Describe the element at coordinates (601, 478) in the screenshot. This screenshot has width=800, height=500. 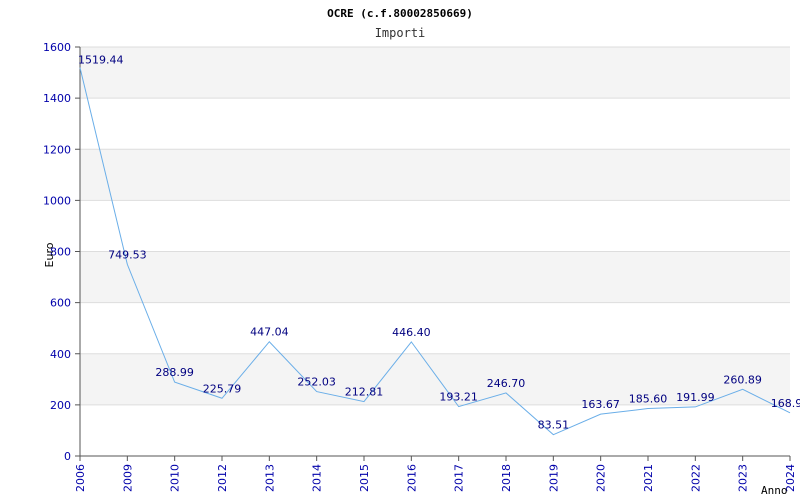
I see `x-tick-label-2020: 2020` at that location.